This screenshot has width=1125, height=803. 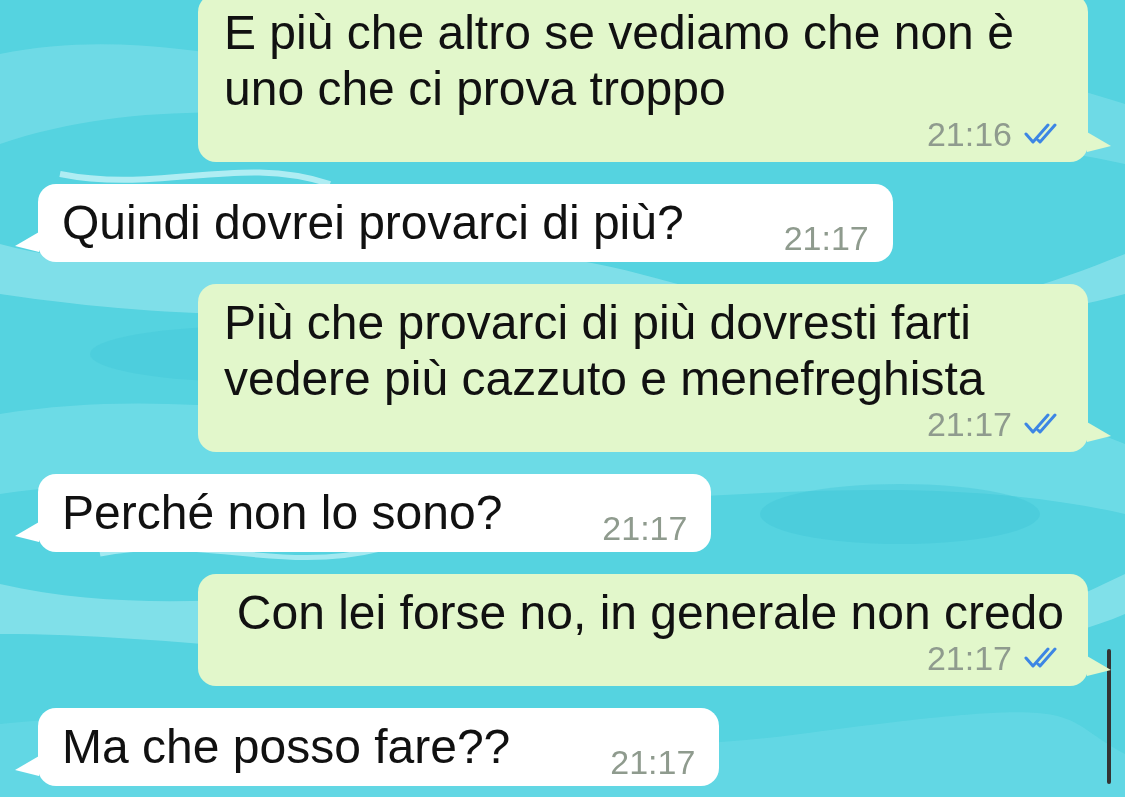 I want to click on message-text: Perché non lo sono?, so click(x=282, y=513).